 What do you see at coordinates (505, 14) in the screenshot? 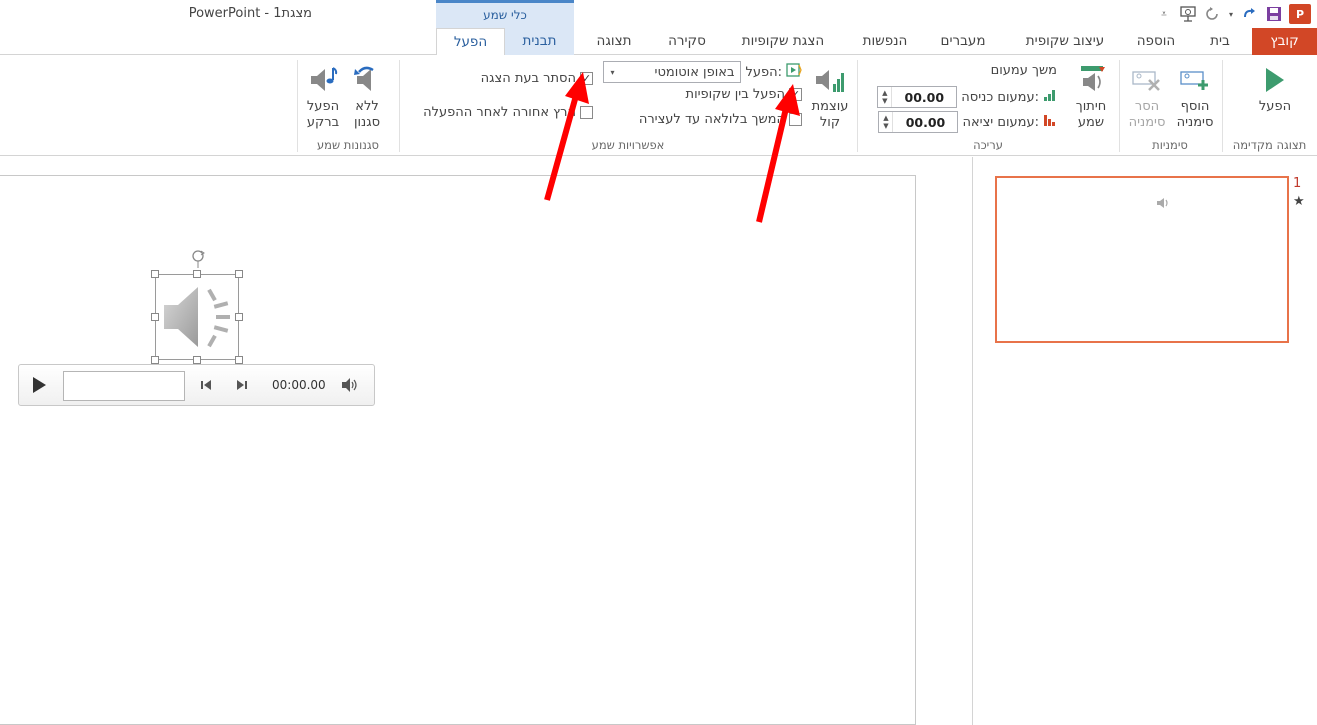
I see `audio-tools-header: כלי שמע` at bounding box center [505, 14].